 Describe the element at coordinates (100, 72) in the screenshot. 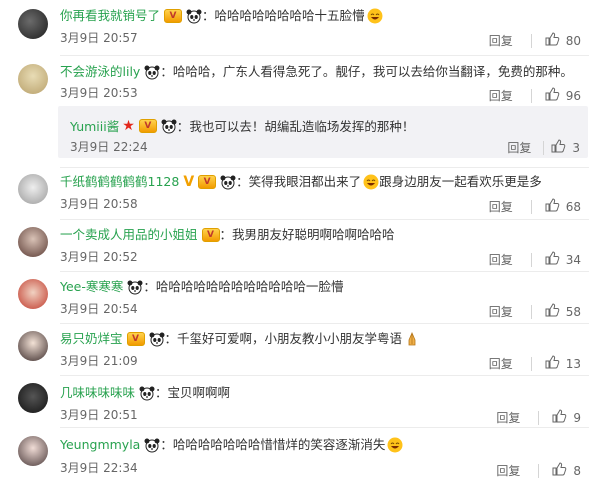

I see `username: 不会游泳的lily` at that location.